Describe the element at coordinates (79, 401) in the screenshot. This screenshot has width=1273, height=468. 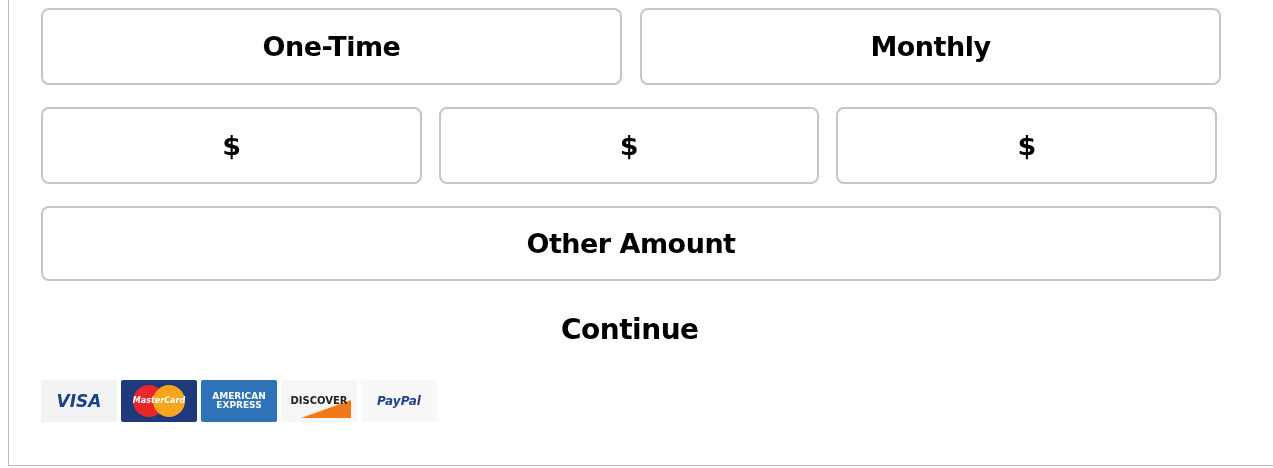
I see `card-logo: VISA` at that location.